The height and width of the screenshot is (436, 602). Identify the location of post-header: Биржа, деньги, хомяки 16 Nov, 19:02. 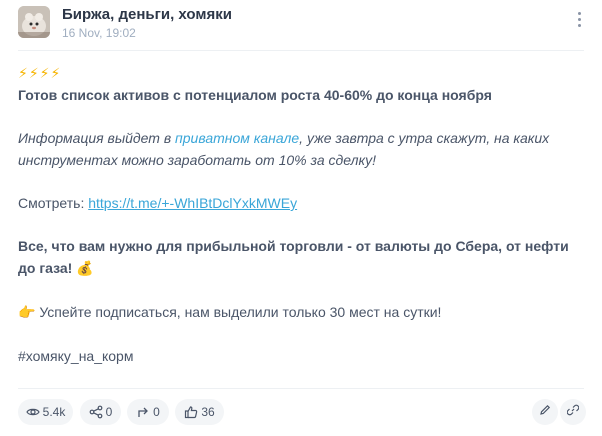
(301, 26).